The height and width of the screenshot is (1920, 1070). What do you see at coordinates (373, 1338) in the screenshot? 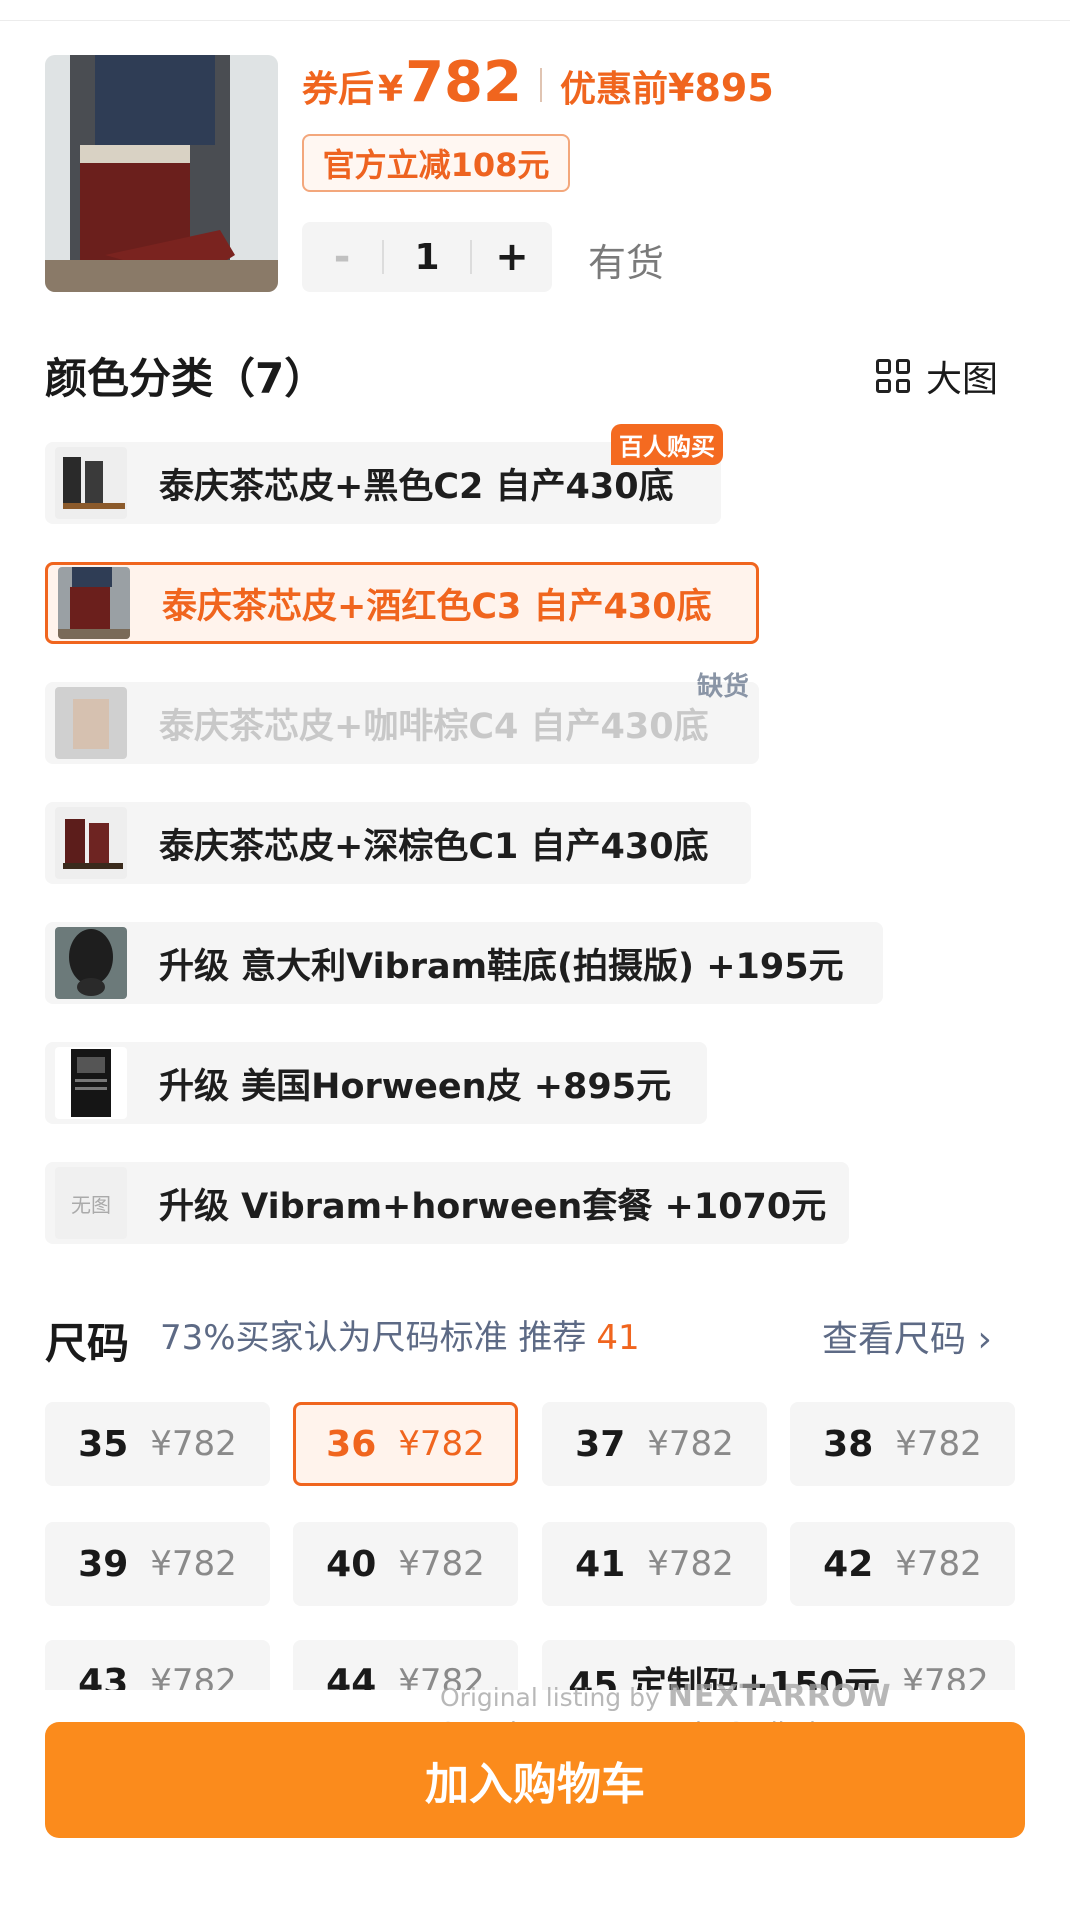
I see `size-hint-text: 73%买家认为尺码标准 推荐` at bounding box center [373, 1338].